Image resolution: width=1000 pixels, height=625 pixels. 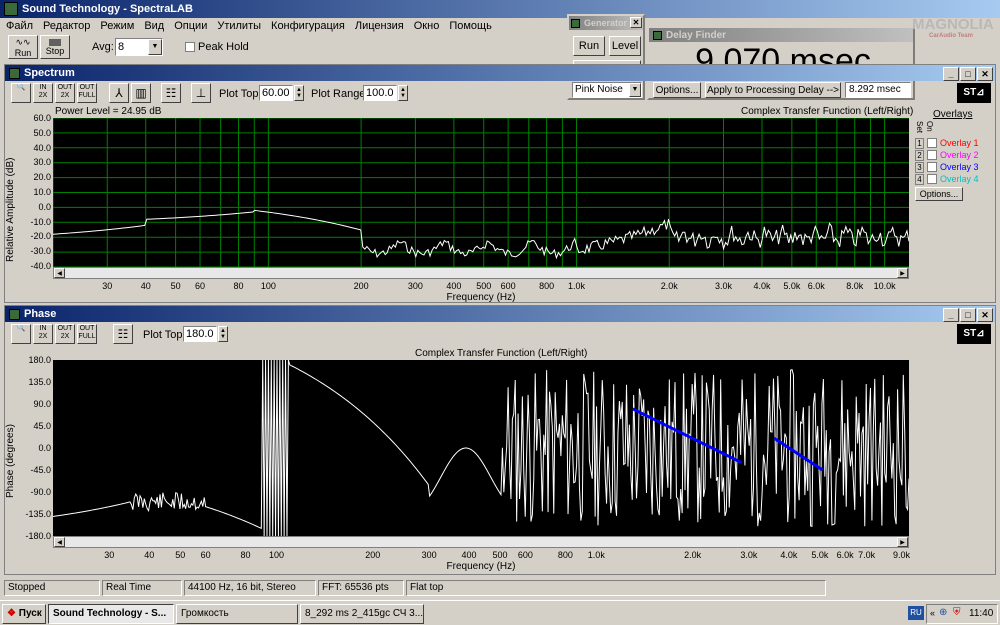 I want to click on generator-run-button: Run, so click(x=589, y=46).